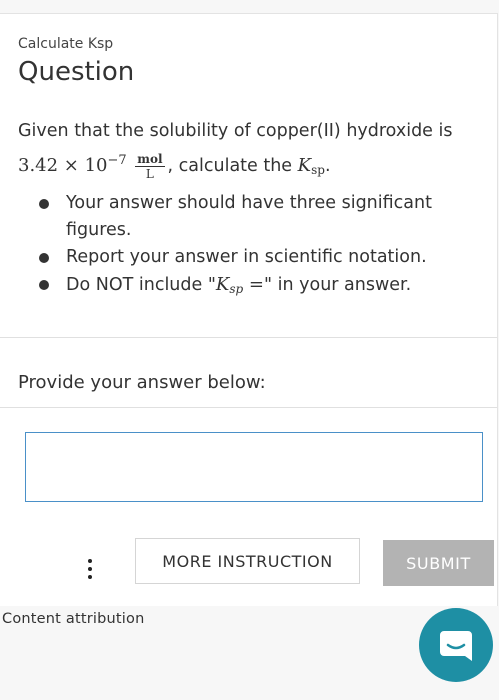 Image resolution: width=499 pixels, height=700 pixels. Describe the element at coordinates (232, 165) in the screenshot. I see `question-tail: , calculate the` at that location.